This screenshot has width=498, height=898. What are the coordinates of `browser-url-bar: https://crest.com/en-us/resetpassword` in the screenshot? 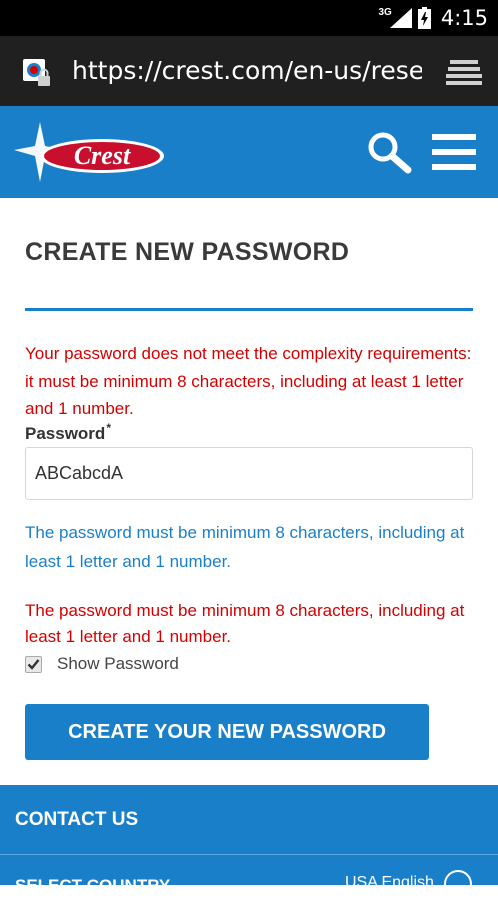 It's located at (249, 71).